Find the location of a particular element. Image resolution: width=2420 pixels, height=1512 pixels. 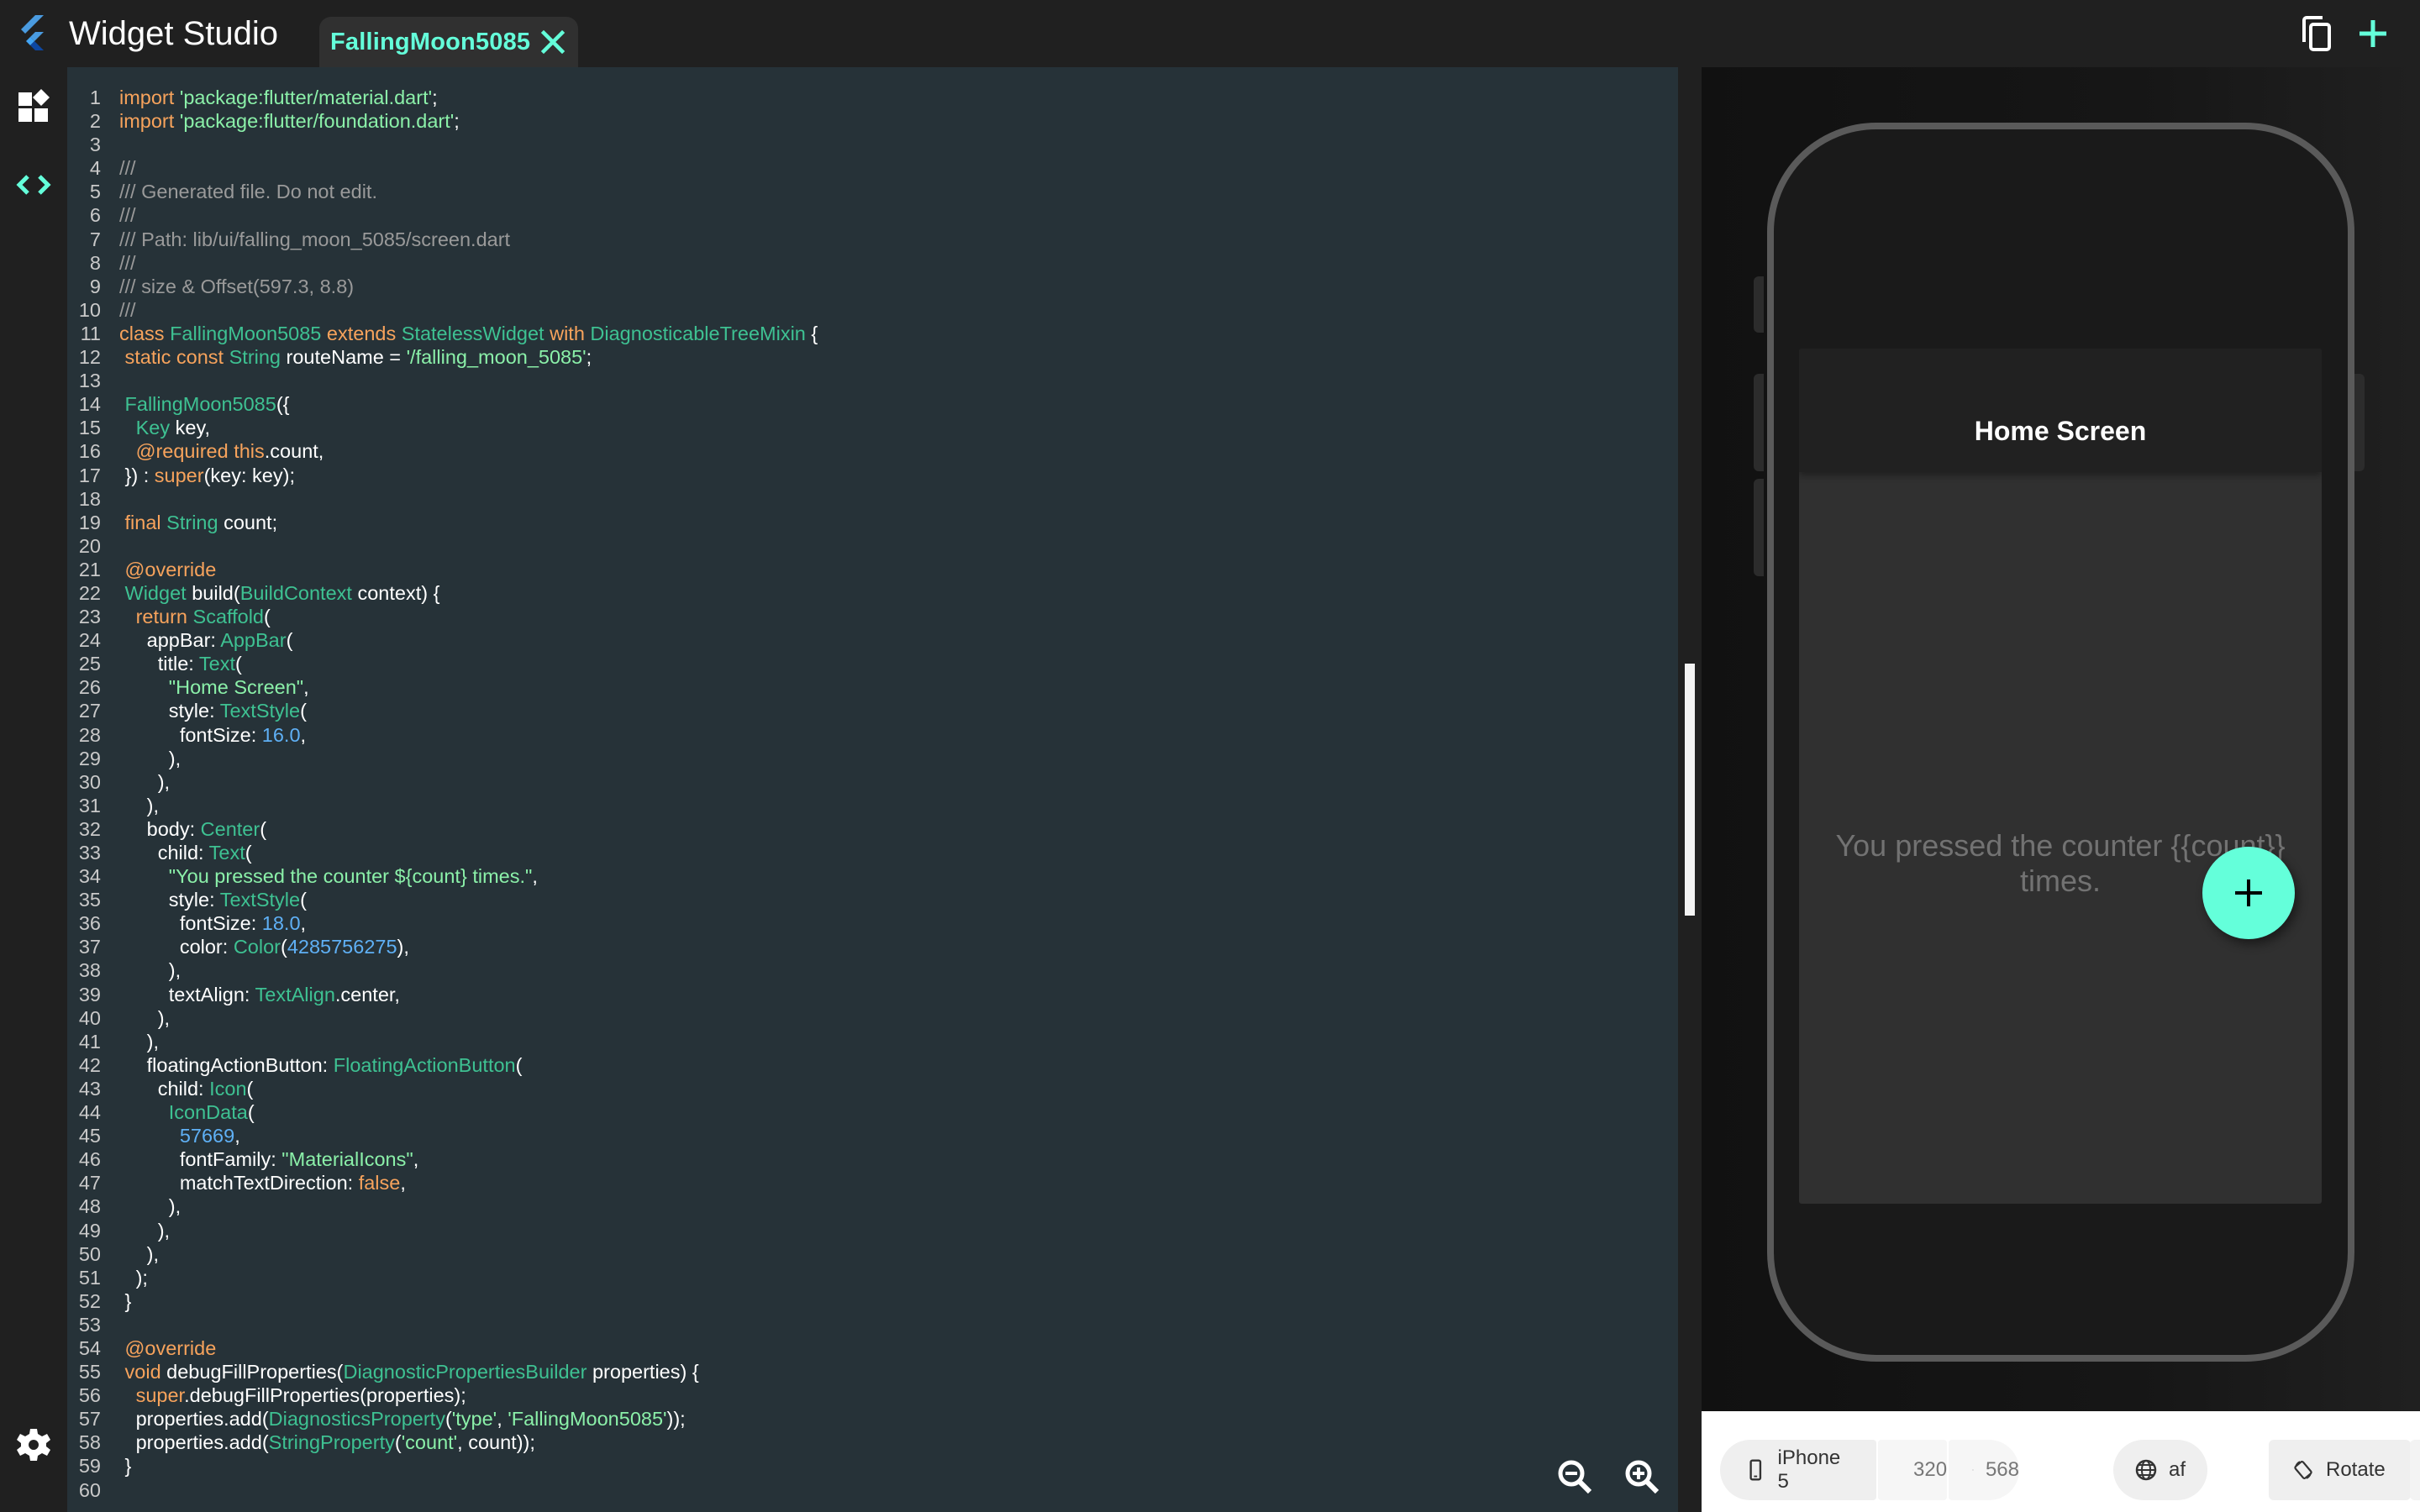

code-line: 41 ), is located at coordinates (872, 1041).